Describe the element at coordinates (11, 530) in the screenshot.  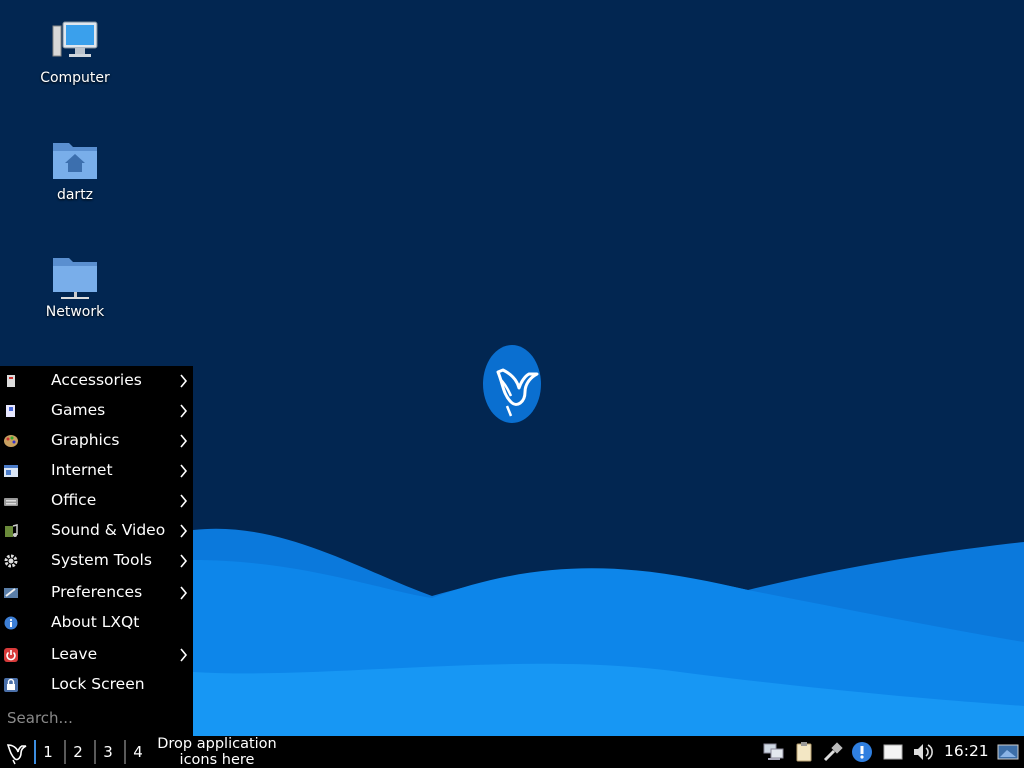
I see `sound-video-icon` at that location.